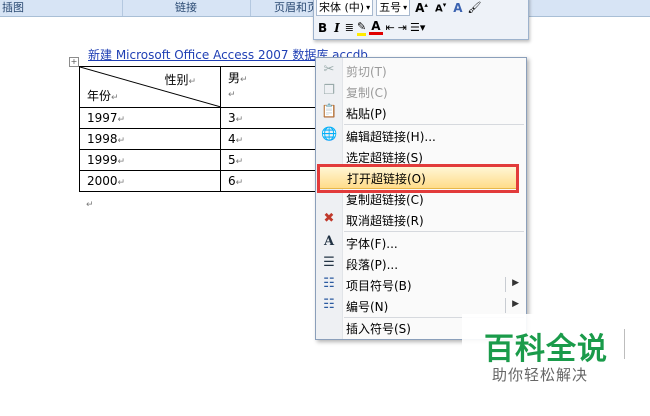  What do you see at coordinates (90, 205) in the screenshot?
I see `paragraph-mark: ↵` at bounding box center [90, 205].